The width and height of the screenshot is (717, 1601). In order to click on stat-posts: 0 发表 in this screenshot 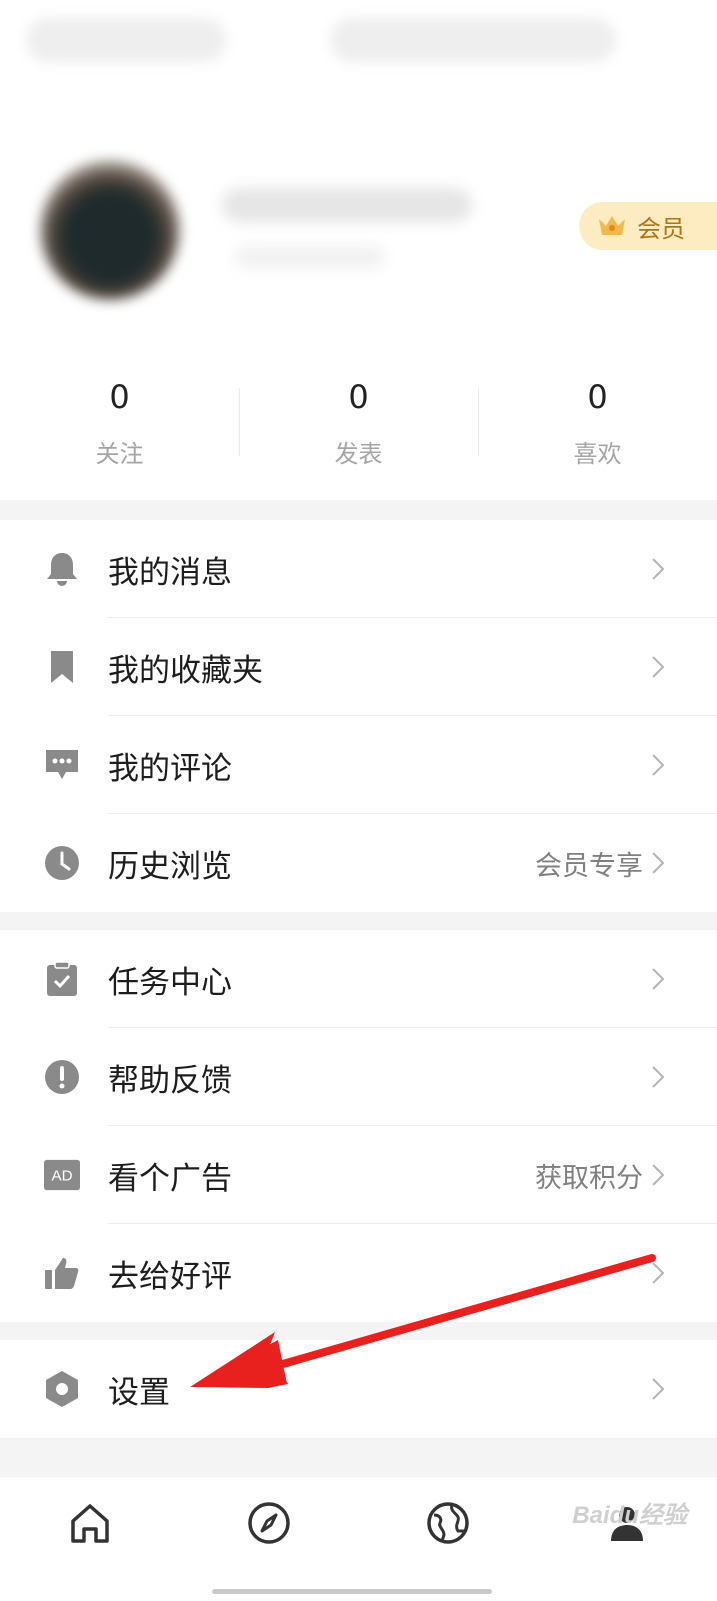, I will do `click(358, 425)`.